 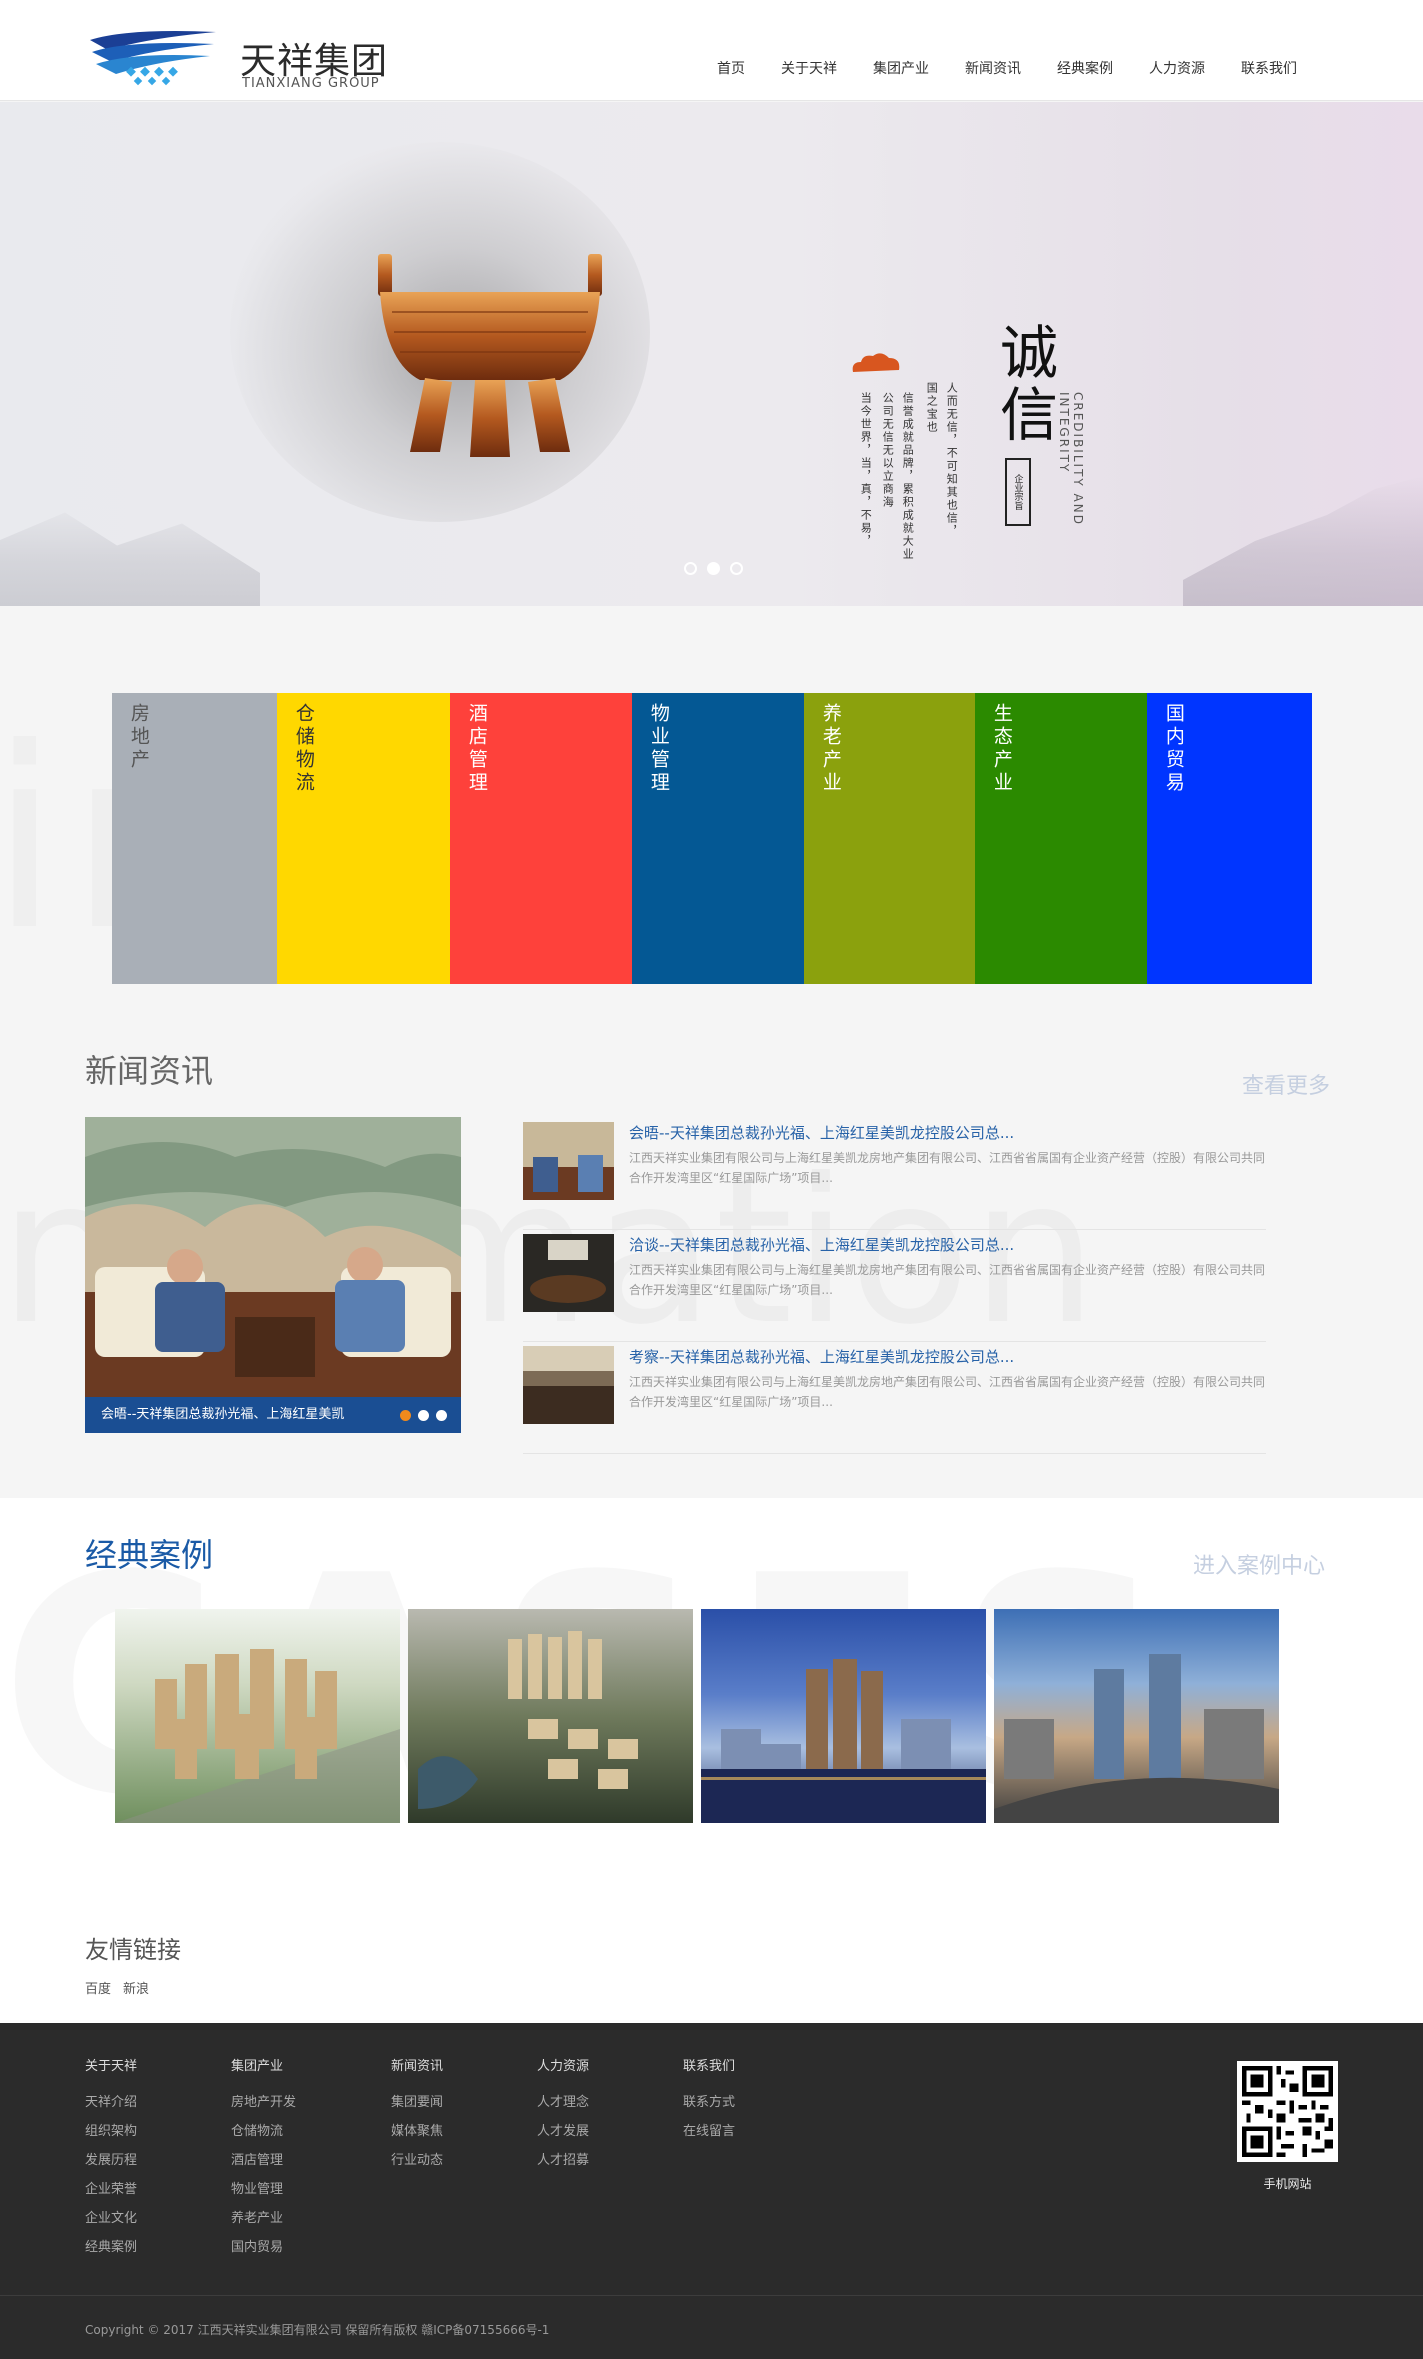 What do you see at coordinates (311, 2064) in the screenshot?
I see `footer-column-heading: 集团产业` at bounding box center [311, 2064].